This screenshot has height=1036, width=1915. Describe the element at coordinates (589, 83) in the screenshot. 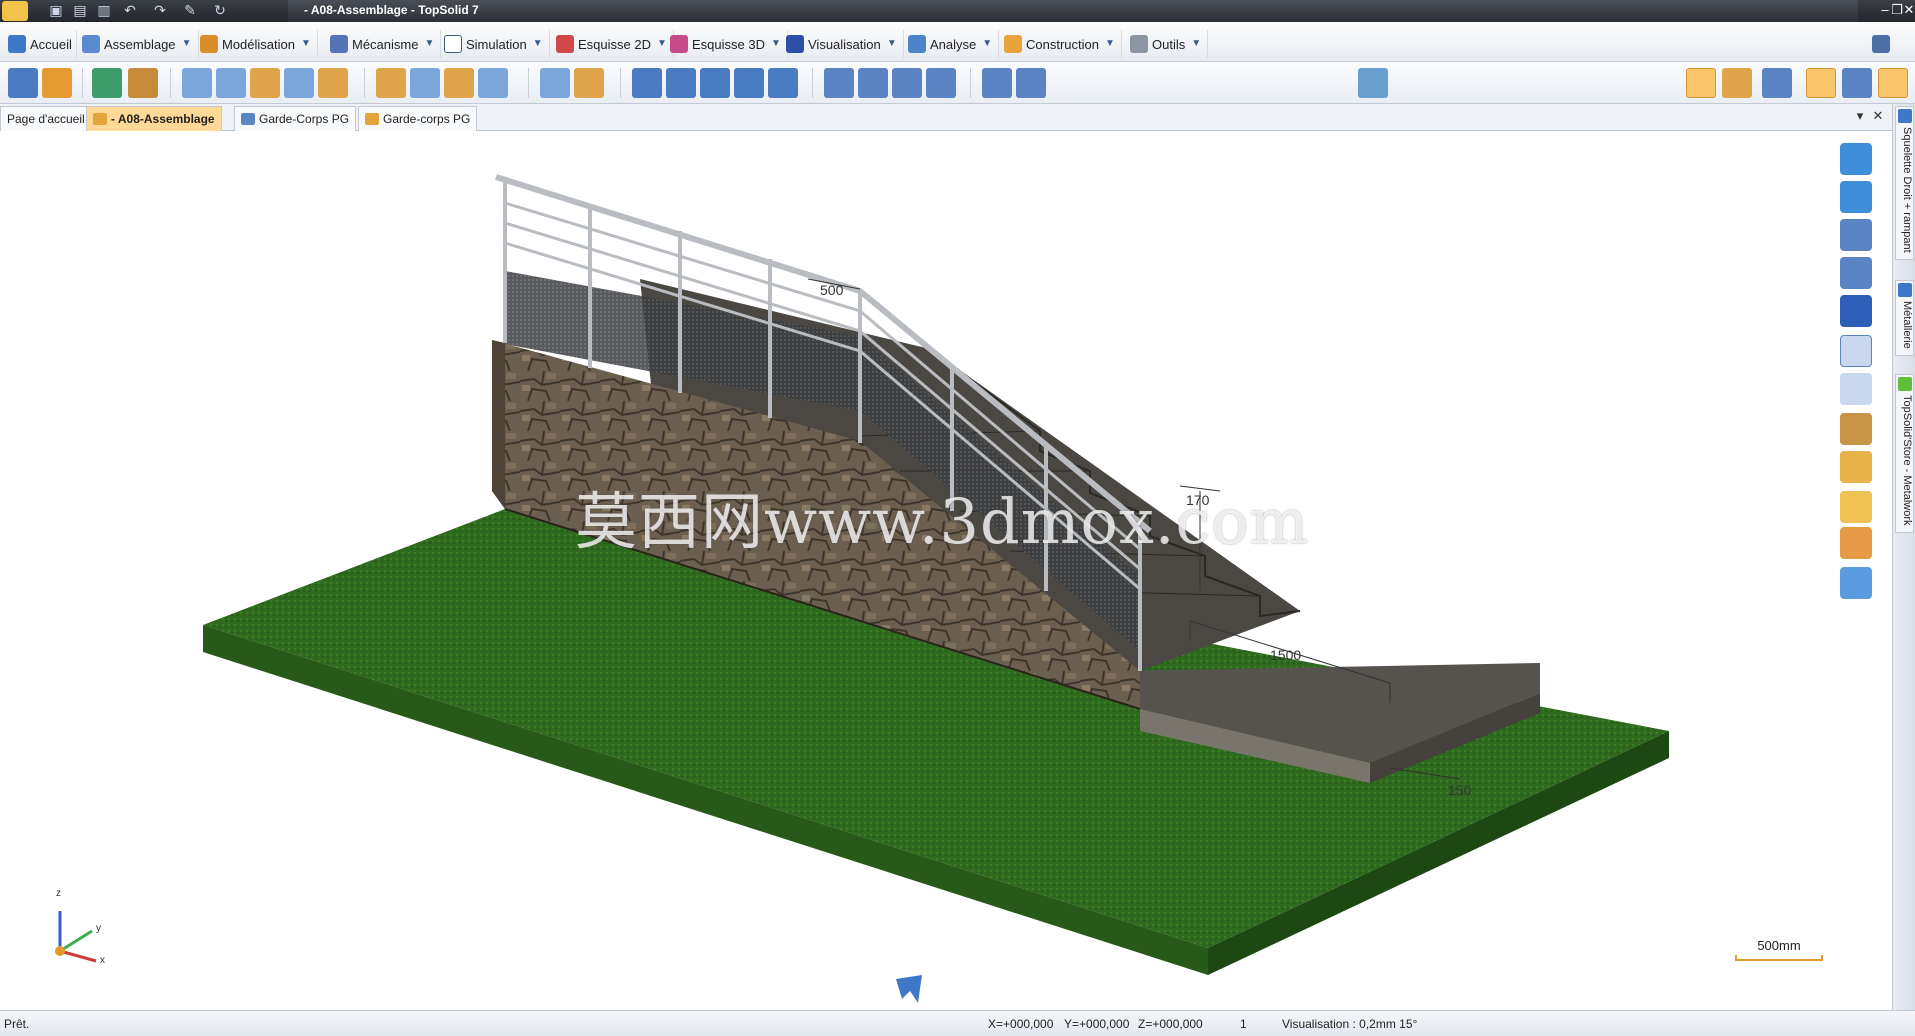

I see `section-icon` at that location.